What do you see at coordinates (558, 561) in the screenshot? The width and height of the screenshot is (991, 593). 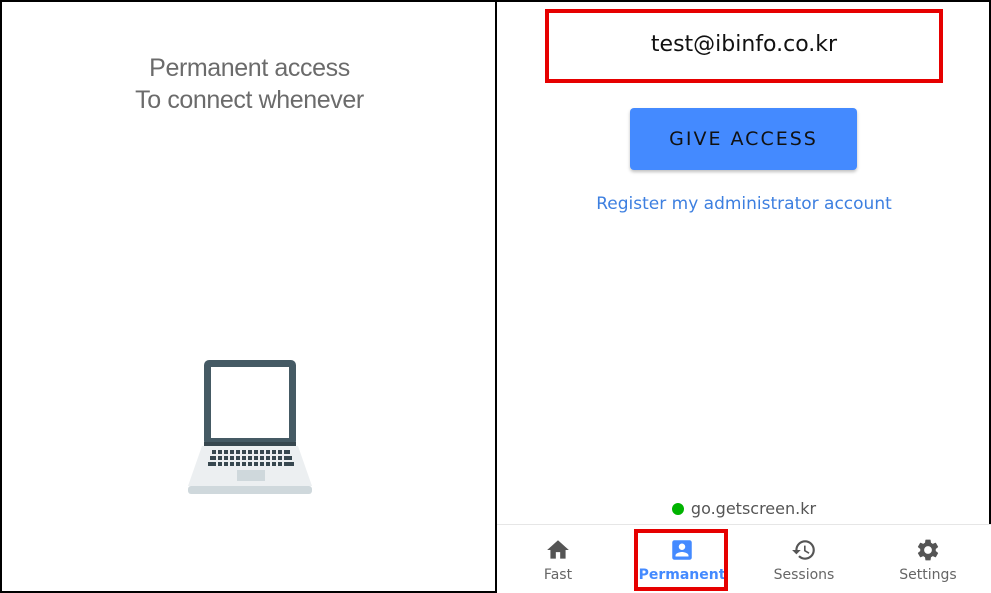 I see `nav-item-fast: Fast` at bounding box center [558, 561].